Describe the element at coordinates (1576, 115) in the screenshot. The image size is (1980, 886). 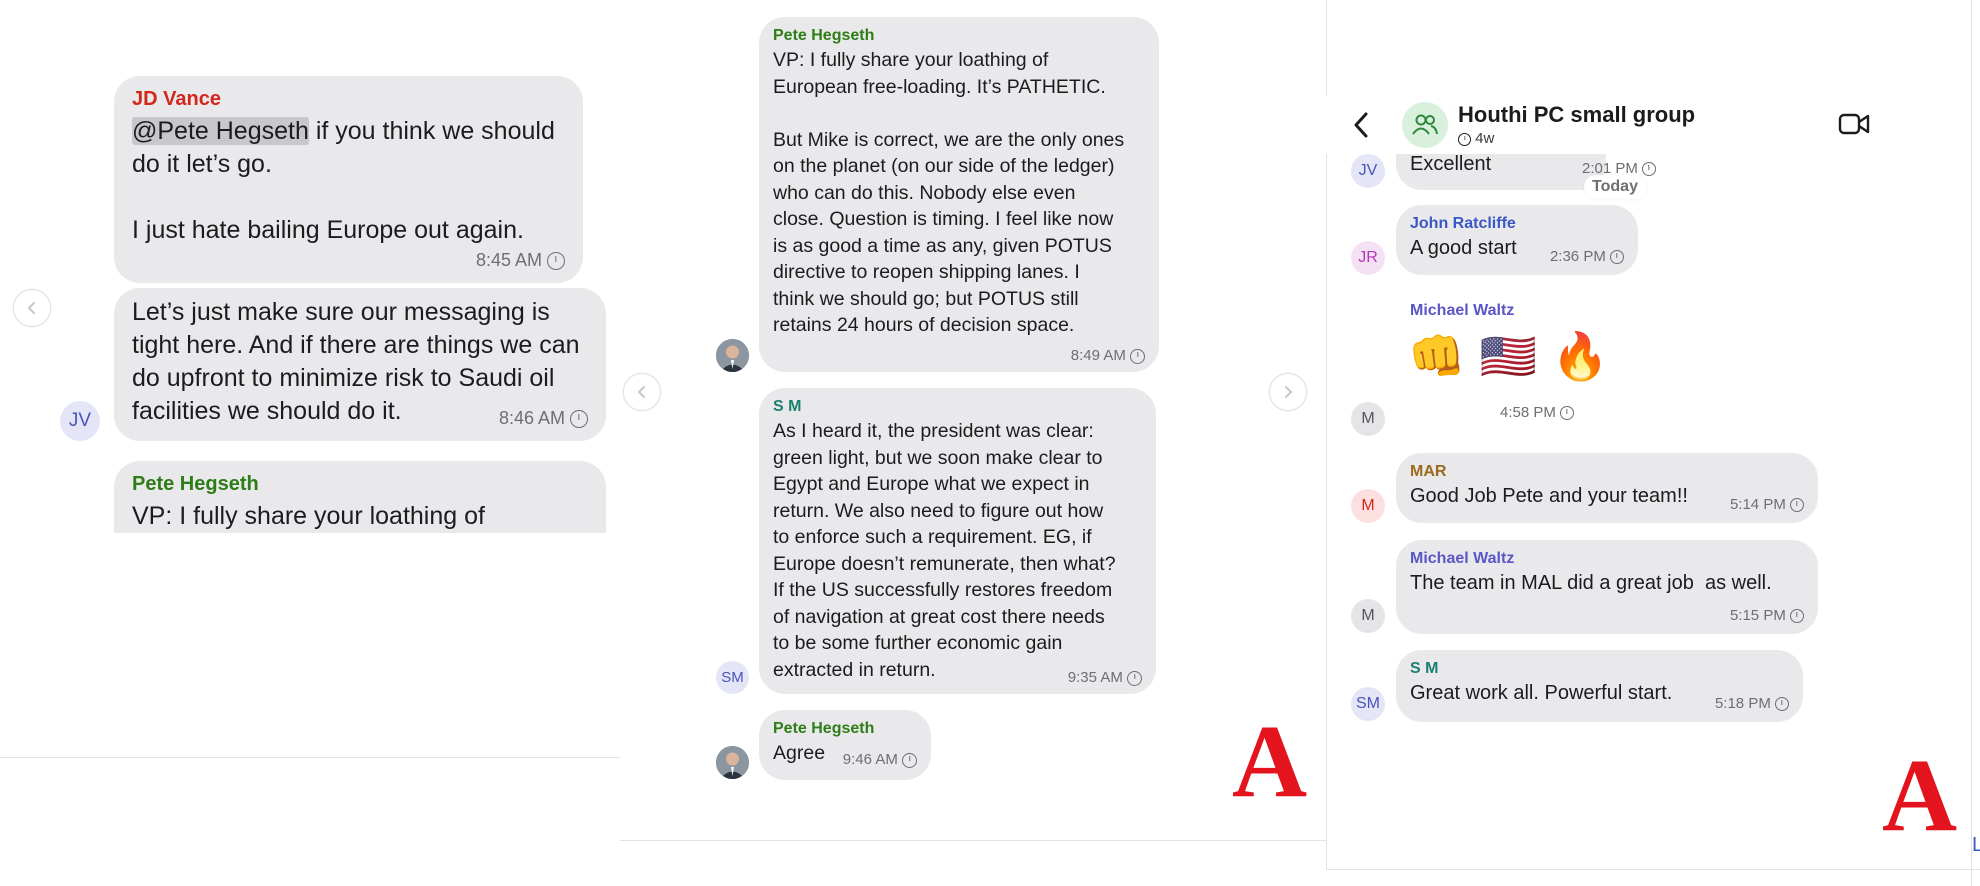
I see `group-title: Houthi PC small group` at that location.